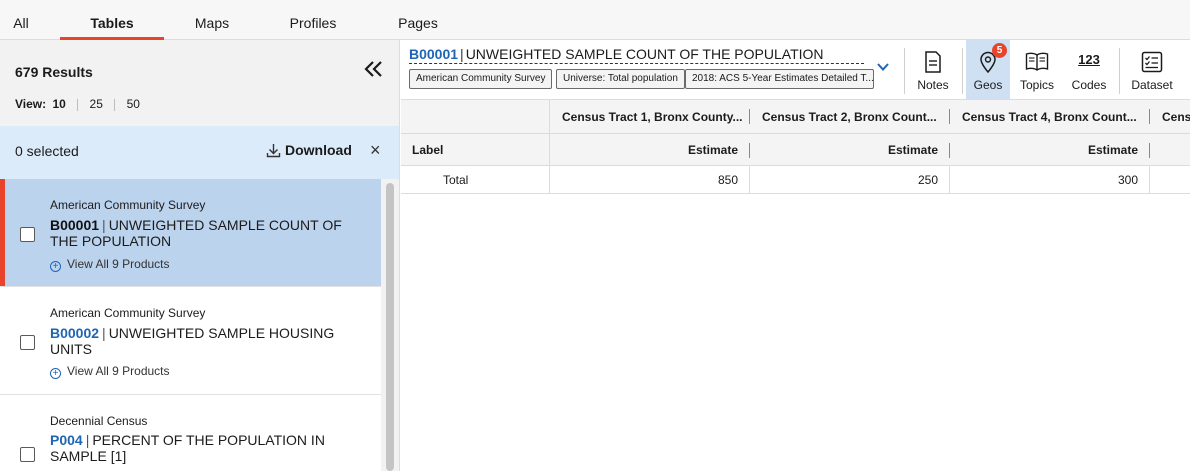  What do you see at coordinates (883, 67) in the screenshot?
I see `chevron-down-icon` at bounding box center [883, 67].